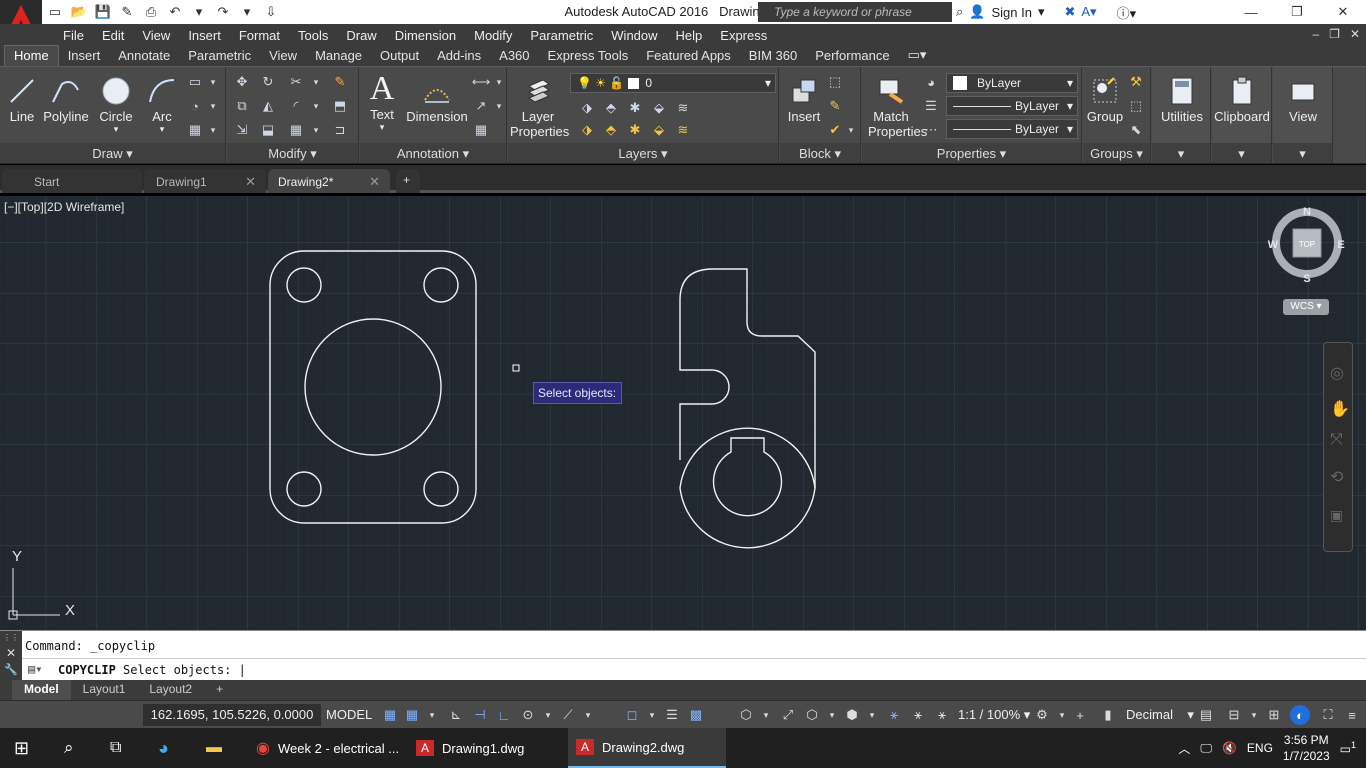 This screenshot has height=768, width=1366. What do you see at coordinates (1181, 153) in the screenshot?
I see `utilities-dropdown-icon: ▾` at bounding box center [1181, 153].